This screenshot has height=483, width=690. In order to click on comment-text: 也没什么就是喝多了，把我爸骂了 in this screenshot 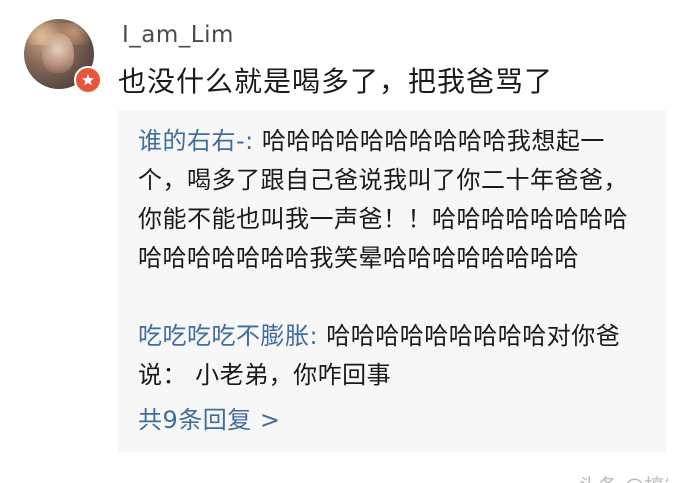, I will do `click(336, 81)`.